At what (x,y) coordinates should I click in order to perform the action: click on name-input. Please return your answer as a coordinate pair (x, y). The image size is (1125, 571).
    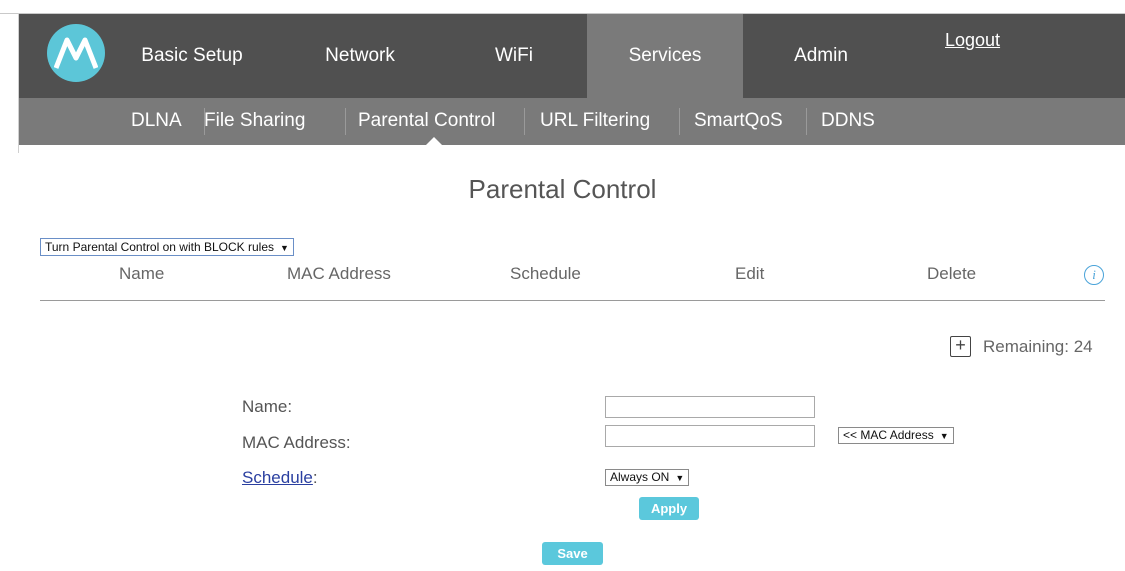
    Looking at the image, I should click on (710, 407).